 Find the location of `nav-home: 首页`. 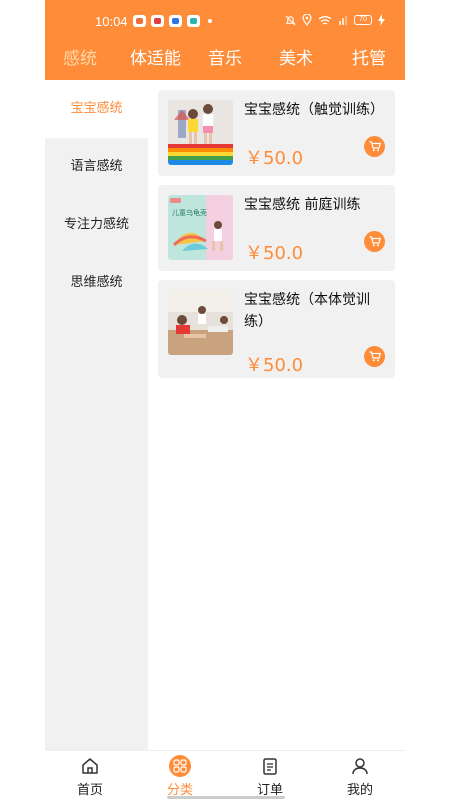

nav-home: 首页 is located at coordinates (90, 775).